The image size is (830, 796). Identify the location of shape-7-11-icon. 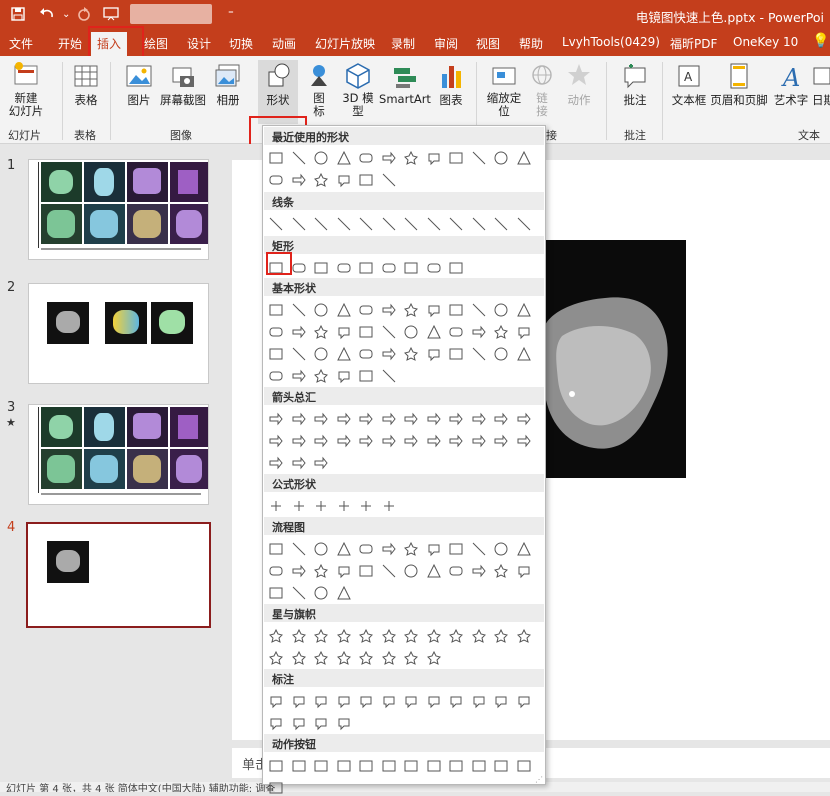
(524, 636).